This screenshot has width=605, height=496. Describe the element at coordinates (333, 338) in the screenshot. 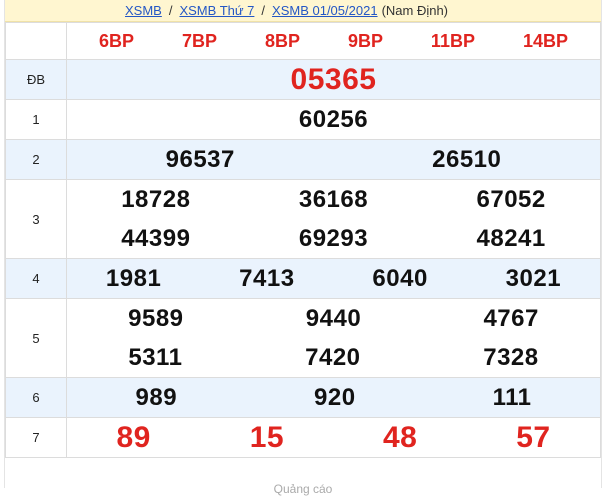

I see `prize-numbers: 9589 9440 4767 5311 7420 7328` at that location.